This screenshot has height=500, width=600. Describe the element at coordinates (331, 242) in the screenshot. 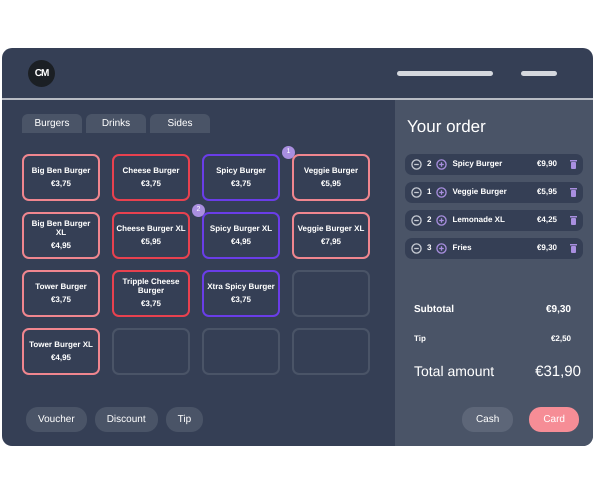

I see `product-price: €7,95` at that location.